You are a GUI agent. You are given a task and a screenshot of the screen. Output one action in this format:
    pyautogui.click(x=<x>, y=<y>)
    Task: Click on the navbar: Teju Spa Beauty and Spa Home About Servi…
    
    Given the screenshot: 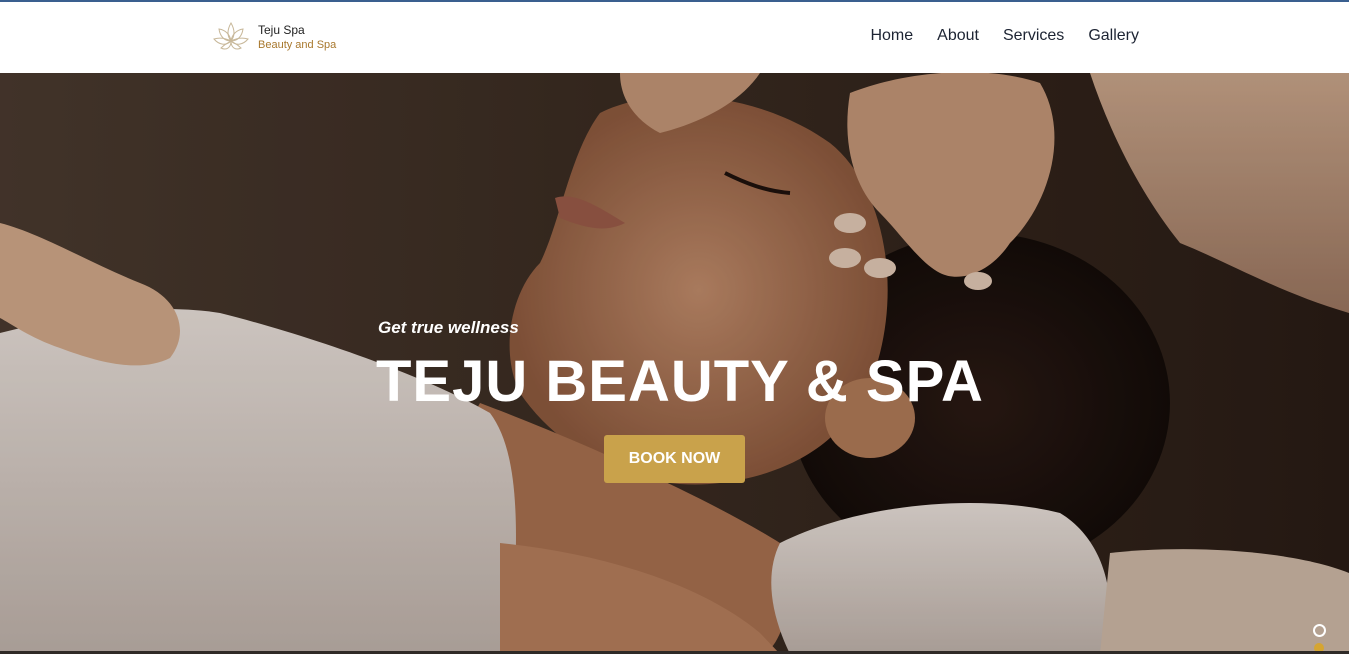 What is the action you would take?
    pyautogui.click(x=674, y=37)
    